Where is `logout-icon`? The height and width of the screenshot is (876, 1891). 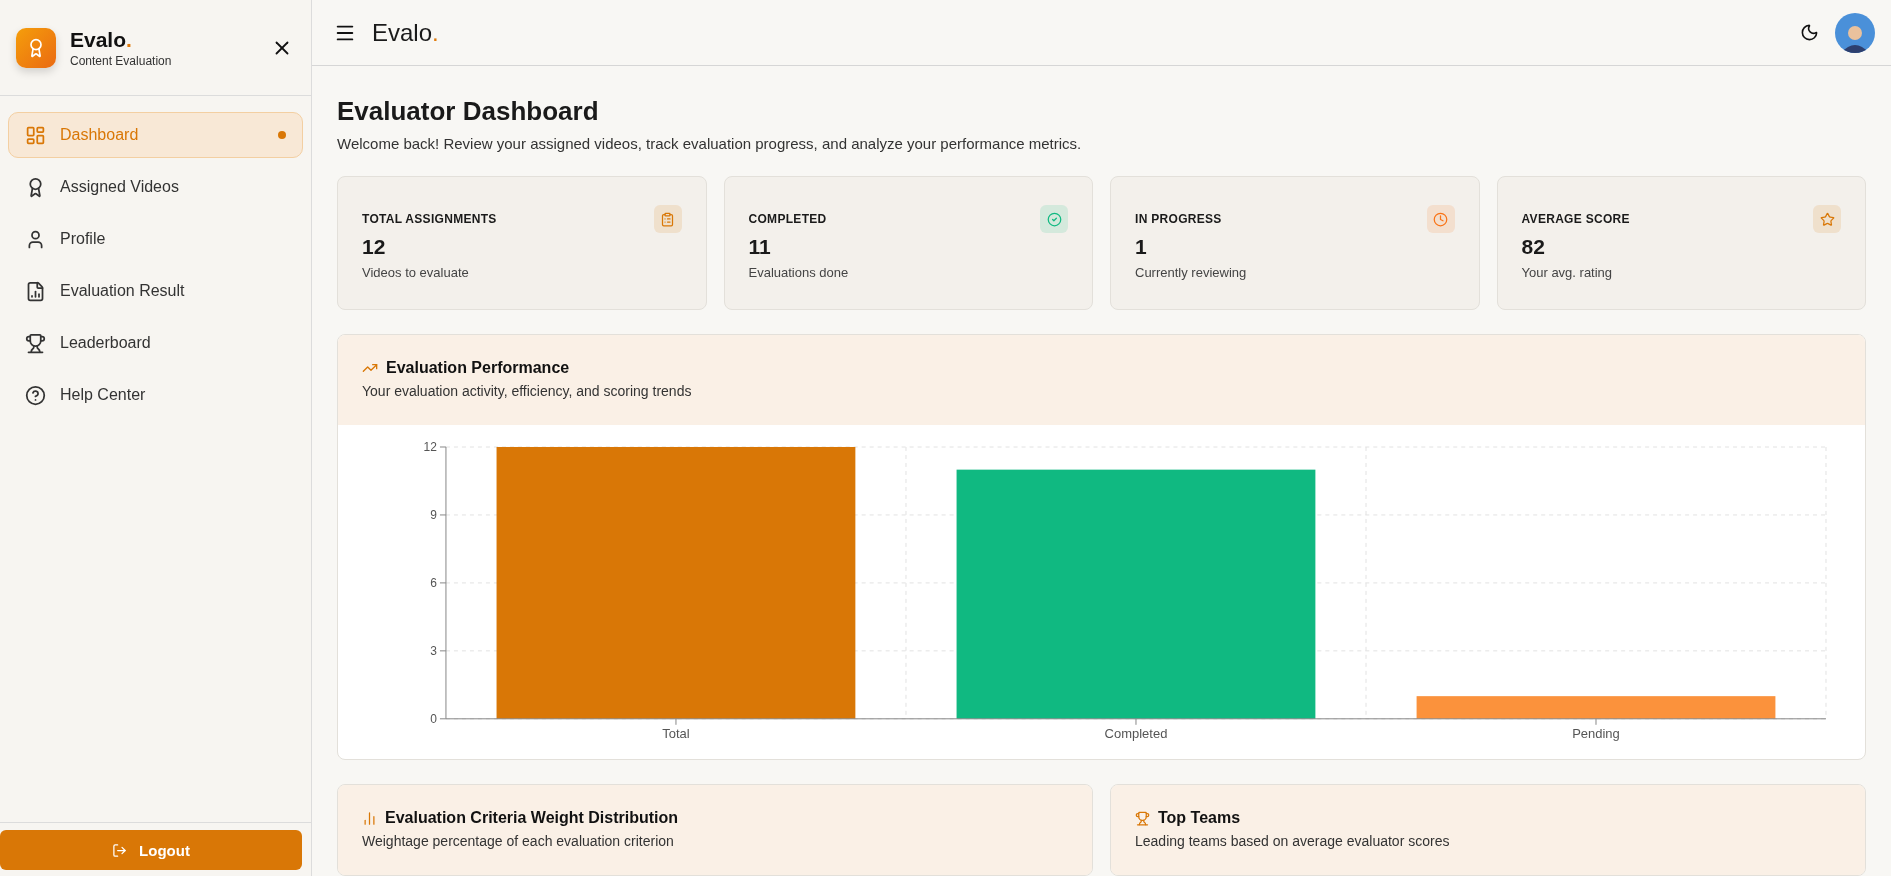
logout-icon is located at coordinates (120, 850).